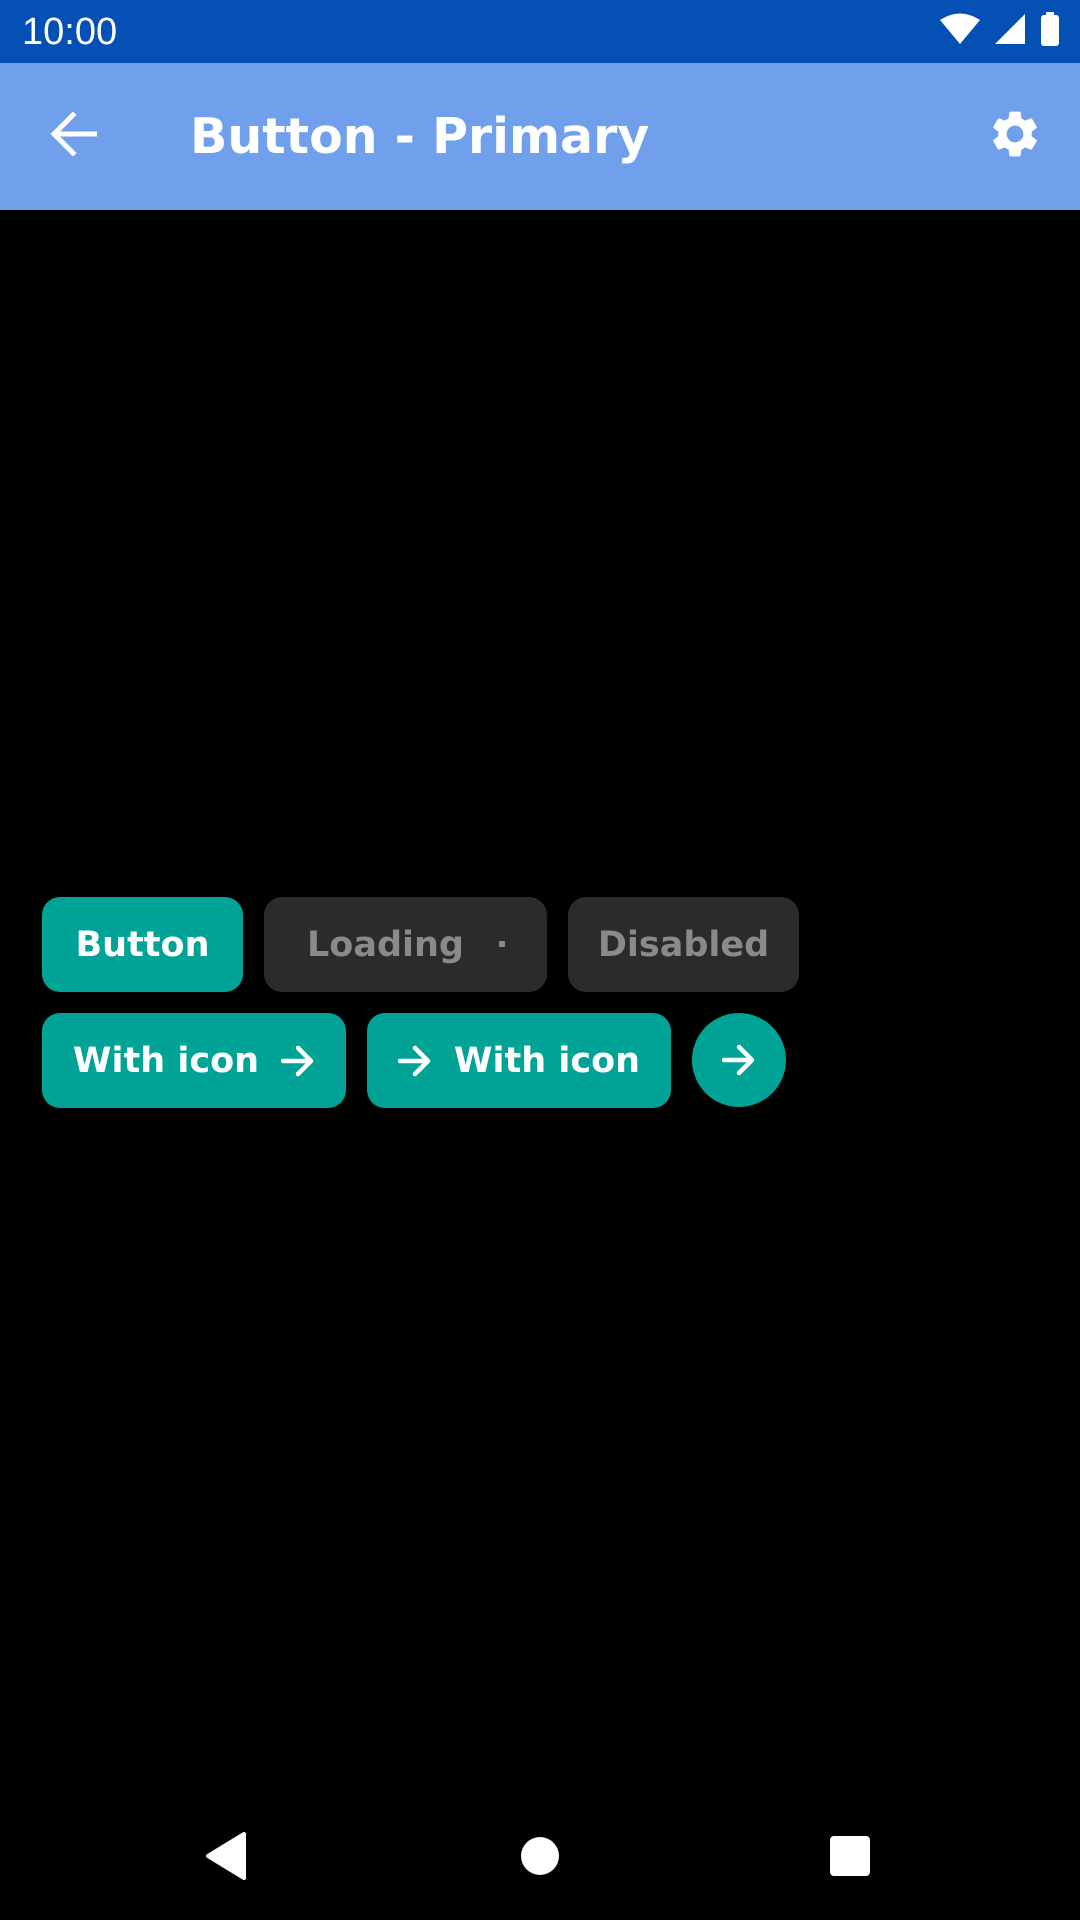  I want to click on wifi-icon, so click(960, 31).